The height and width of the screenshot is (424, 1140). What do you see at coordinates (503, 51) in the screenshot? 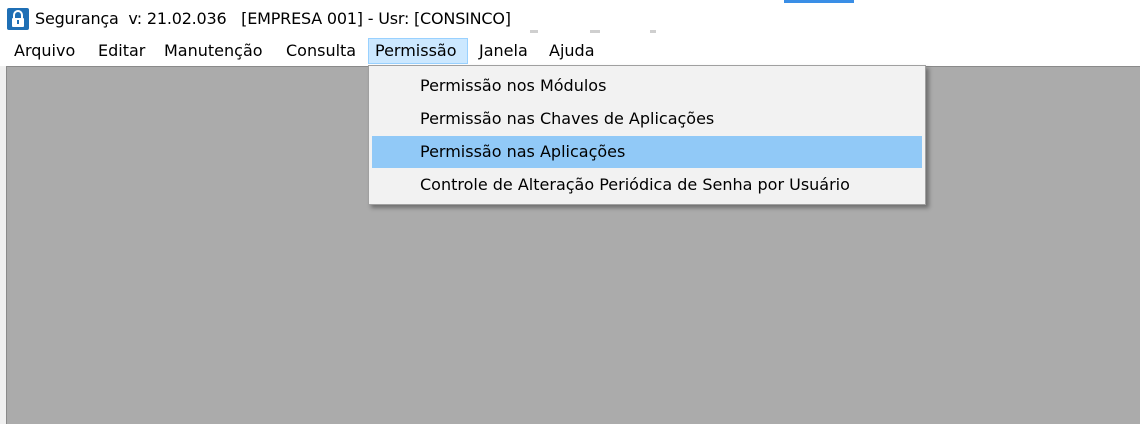
I see `menu-janela: Janela` at bounding box center [503, 51].